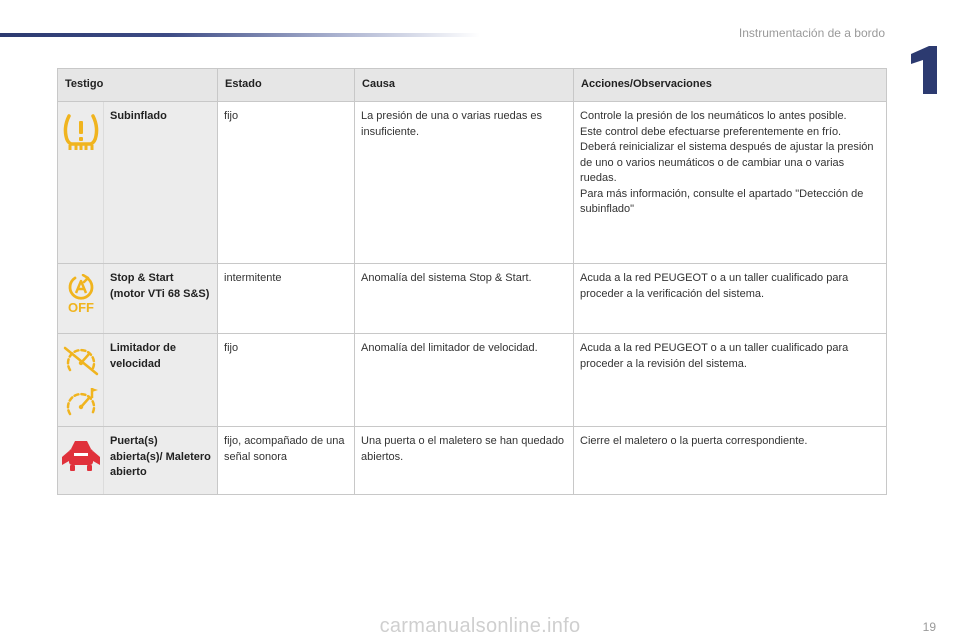  I want to click on header-causa: Causa, so click(464, 85).